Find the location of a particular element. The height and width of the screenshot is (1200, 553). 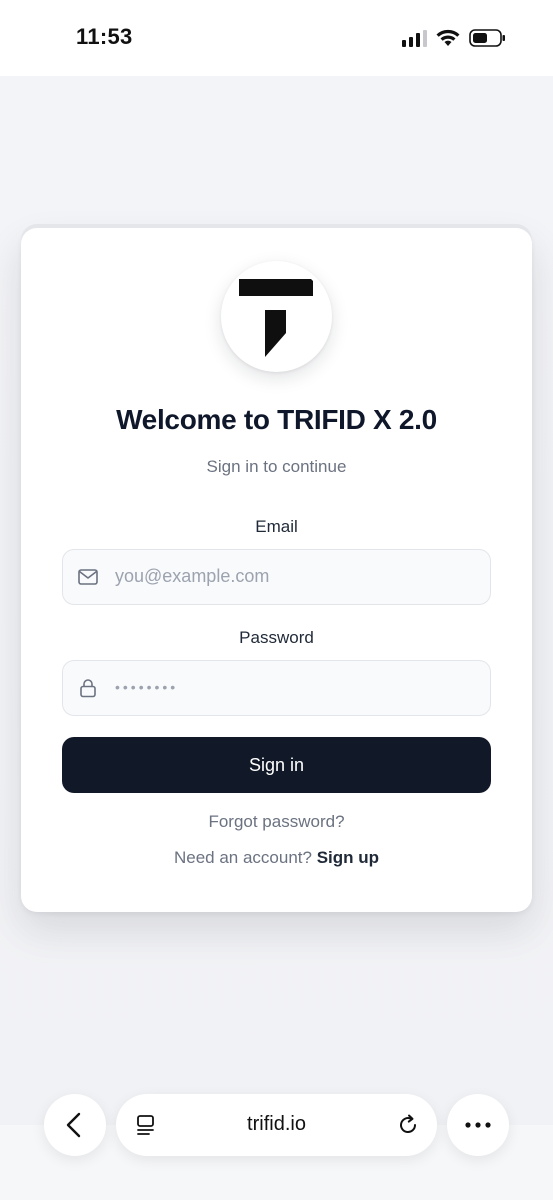

url-text: trifid.io is located at coordinates (276, 1124).